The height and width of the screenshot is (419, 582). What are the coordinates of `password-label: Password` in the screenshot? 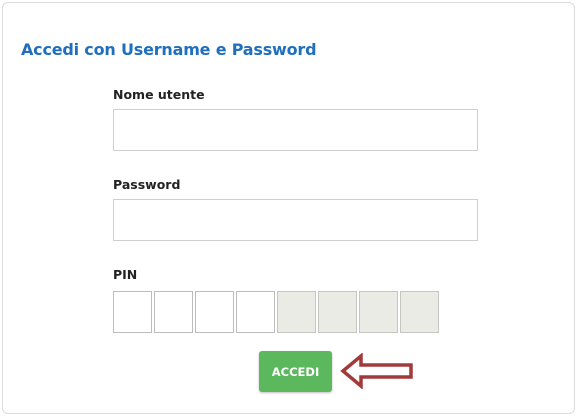 It's located at (147, 184).